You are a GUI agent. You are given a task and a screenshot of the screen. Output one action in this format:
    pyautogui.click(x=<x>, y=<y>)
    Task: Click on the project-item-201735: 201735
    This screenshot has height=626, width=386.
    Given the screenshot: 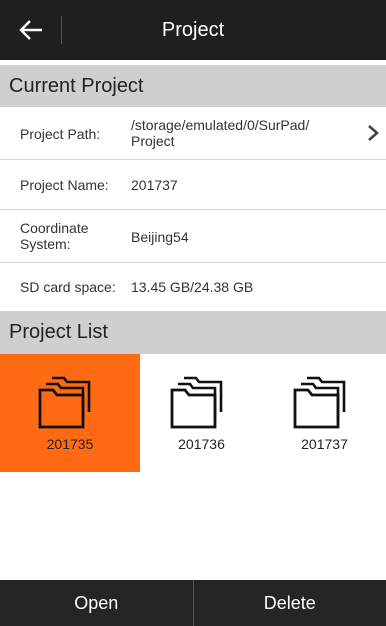 What is the action you would take?
    pyautogui.click(x=70, y=413)
    